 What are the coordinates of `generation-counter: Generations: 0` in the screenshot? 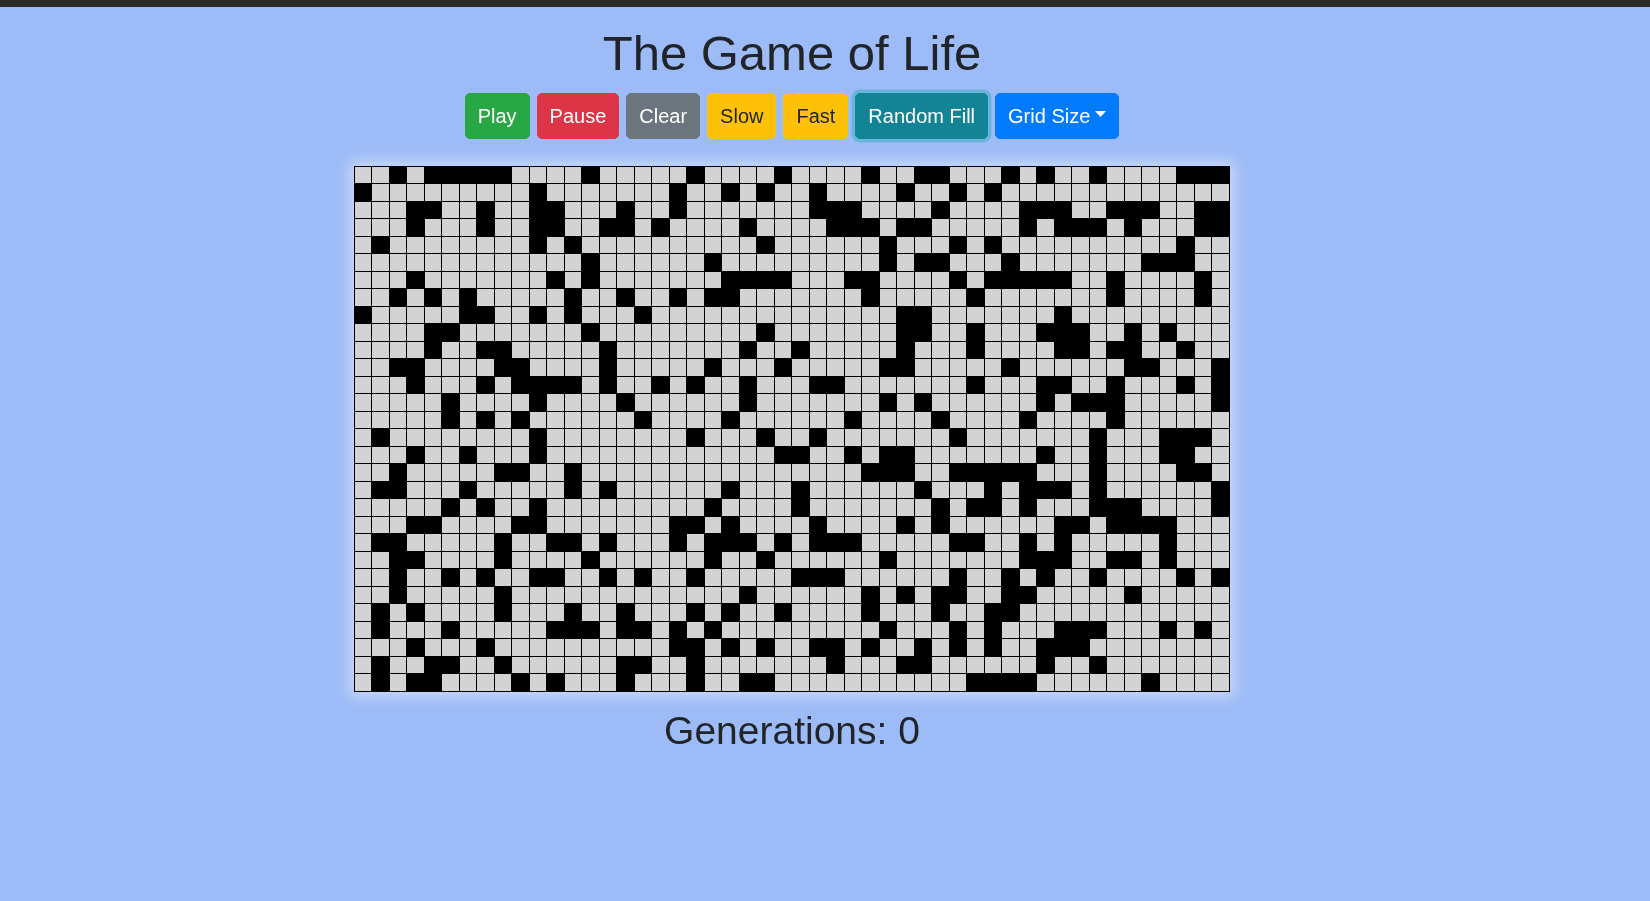 It's located at (792, 730).